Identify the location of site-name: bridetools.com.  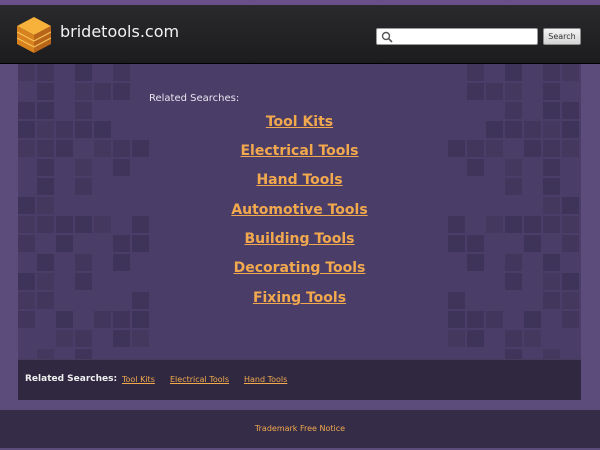
(119, 31).